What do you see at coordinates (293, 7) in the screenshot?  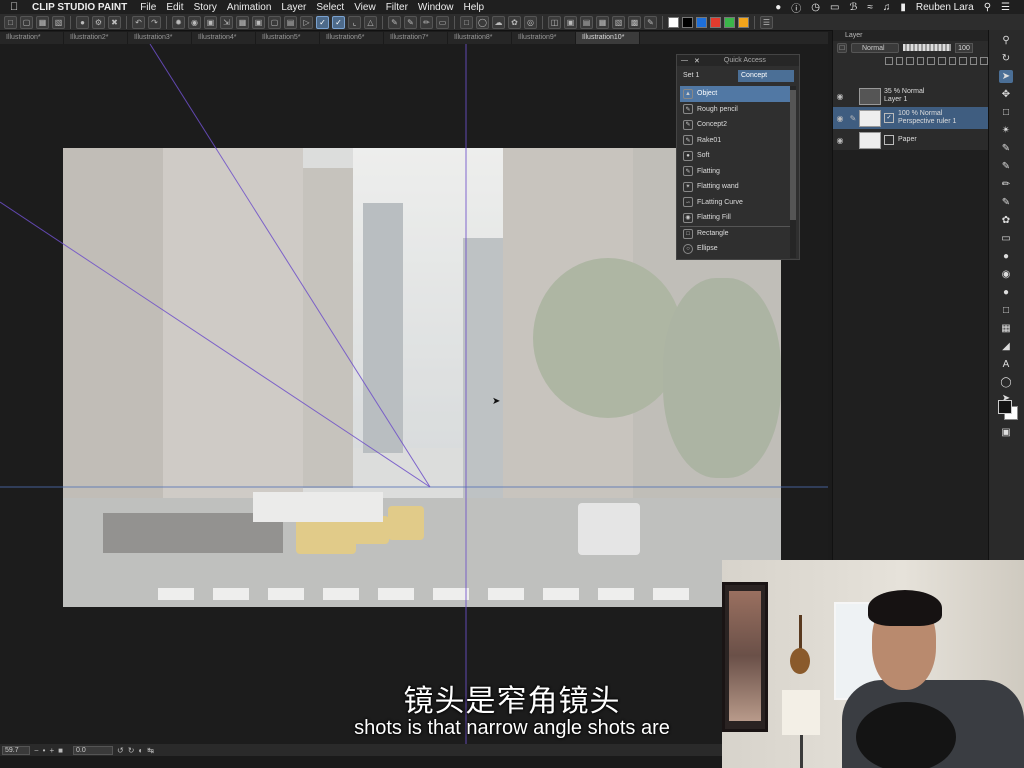 I see `menu-layer: Layer` at bounding box center [293, 7].